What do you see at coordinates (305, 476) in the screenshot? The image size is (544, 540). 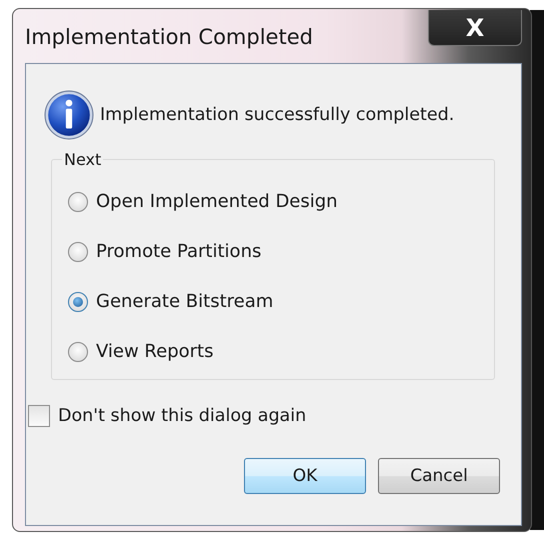 I see `ok-button: OK` at bounding box center [305, 476].